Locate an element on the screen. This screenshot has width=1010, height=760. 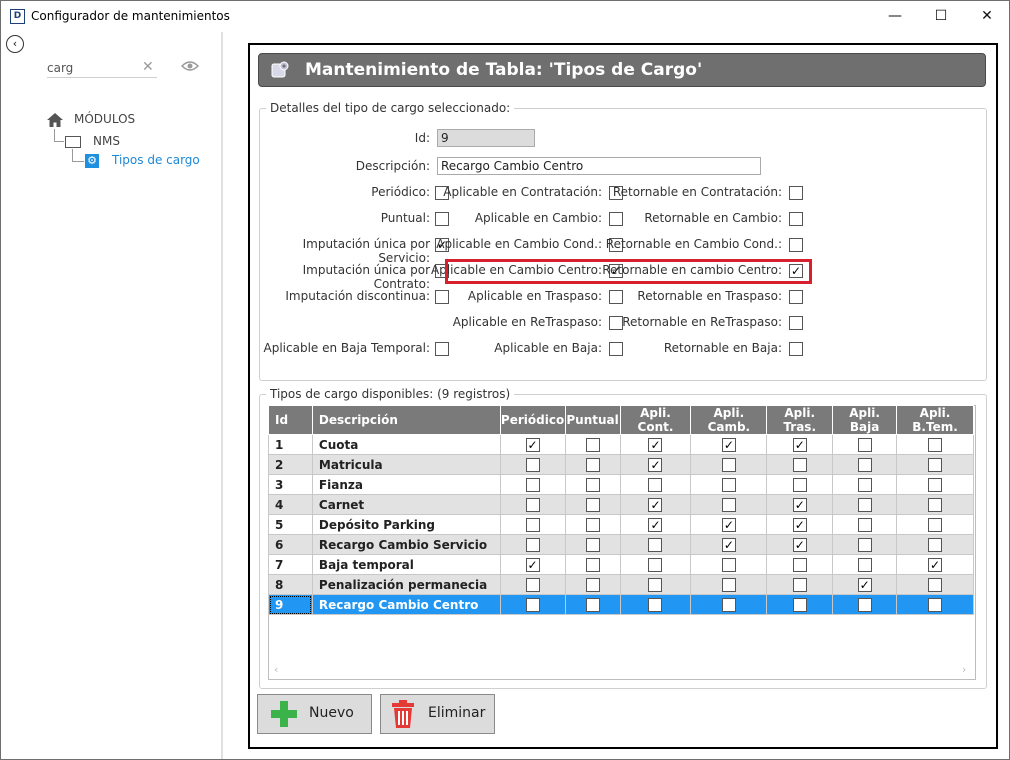
table-row: 1 Cuota ✓ ✓ ✓ ✓ is located at coordinates (621, 444).